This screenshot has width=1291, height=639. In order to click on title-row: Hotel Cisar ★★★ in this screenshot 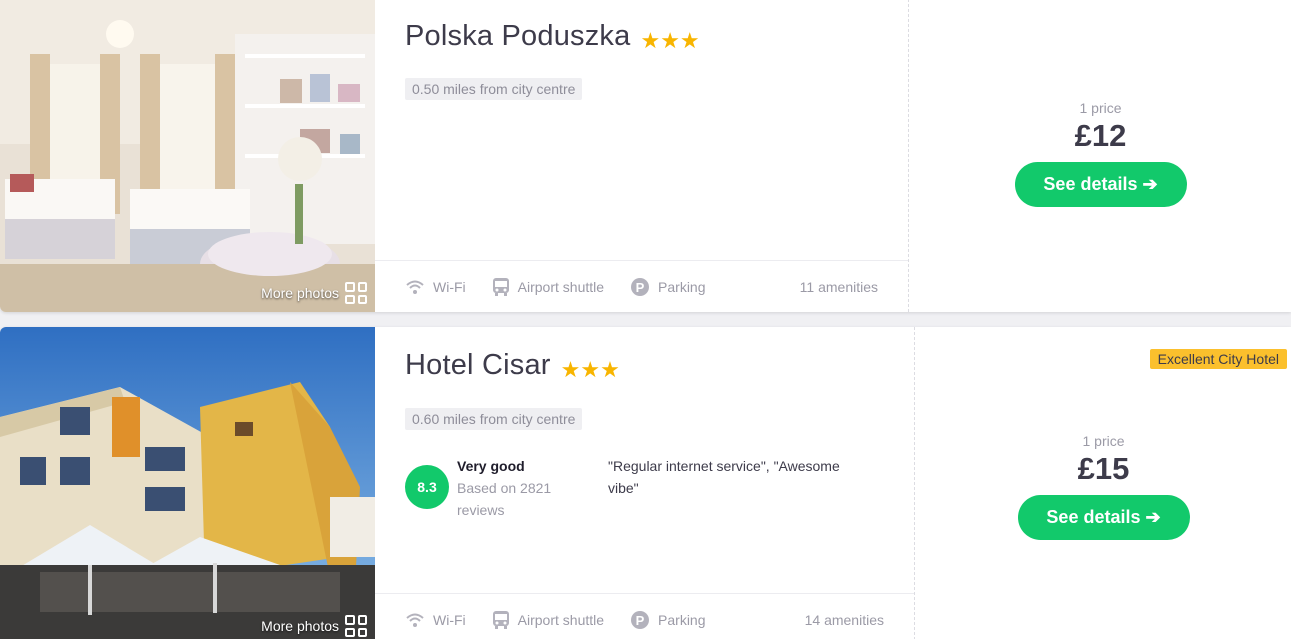, I will do `click(512, 365)`.